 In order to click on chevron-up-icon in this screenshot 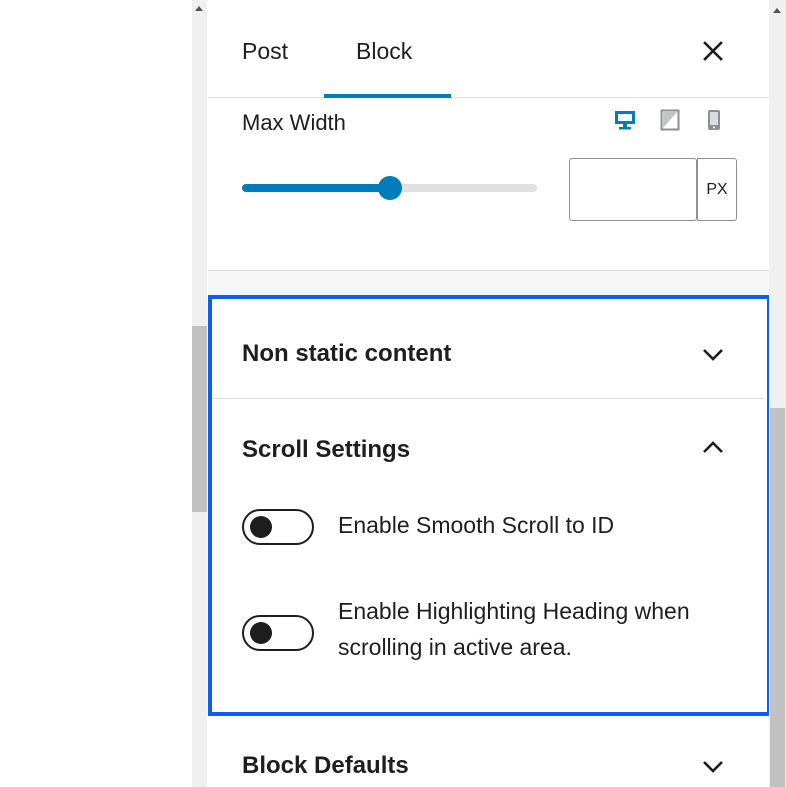, I will do `click(713, 447)`.